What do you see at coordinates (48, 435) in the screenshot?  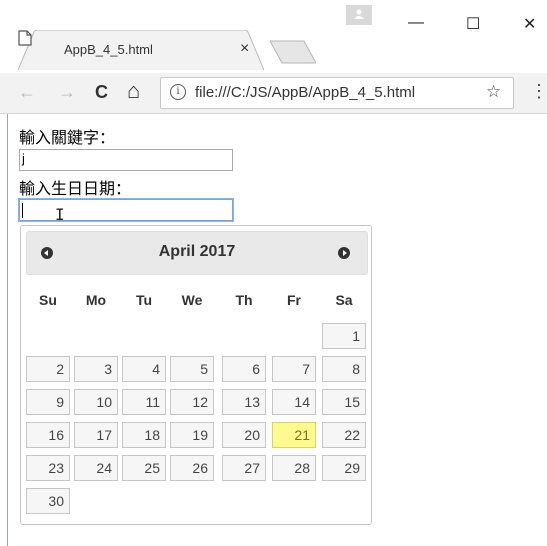 I see `calendar-day: 16` at bounding box center [48, 435].